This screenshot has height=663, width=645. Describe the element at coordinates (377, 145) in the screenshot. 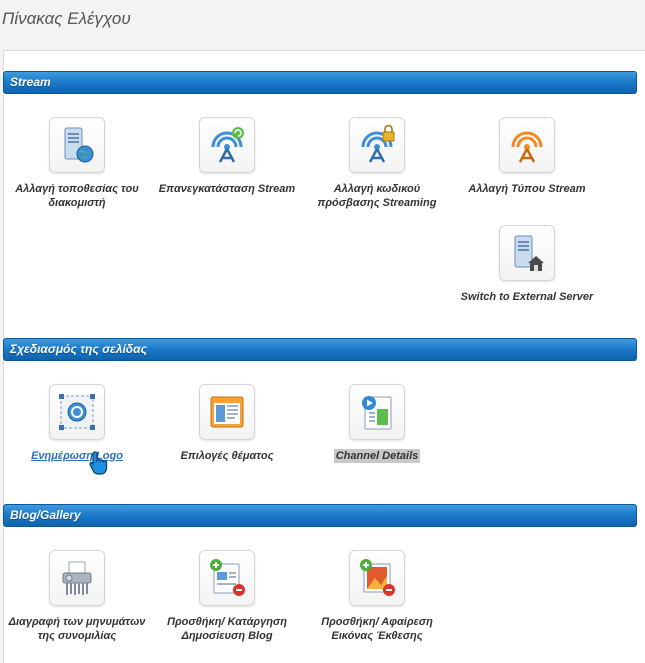

I see `antenna-lock-icon` at that location.